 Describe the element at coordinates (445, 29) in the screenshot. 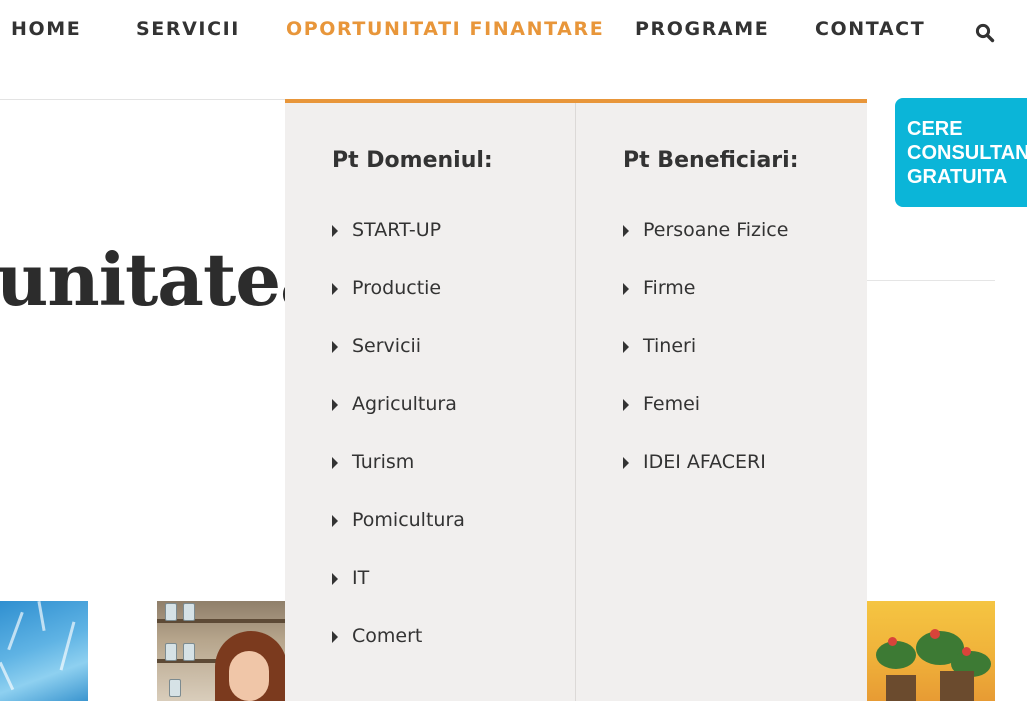

I see `nav-item-oportunitati-finantare: OPORTUNITATI FINANTARE` at that location.